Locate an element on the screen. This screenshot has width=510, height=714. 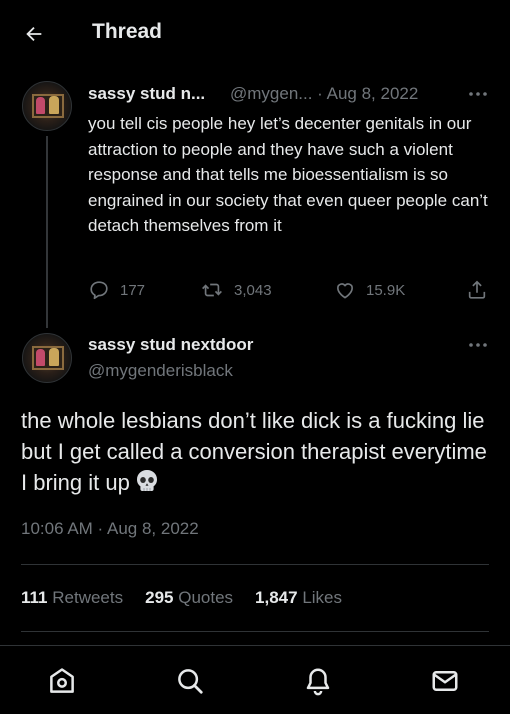
messages-icon is located at coordinates (445, 681).